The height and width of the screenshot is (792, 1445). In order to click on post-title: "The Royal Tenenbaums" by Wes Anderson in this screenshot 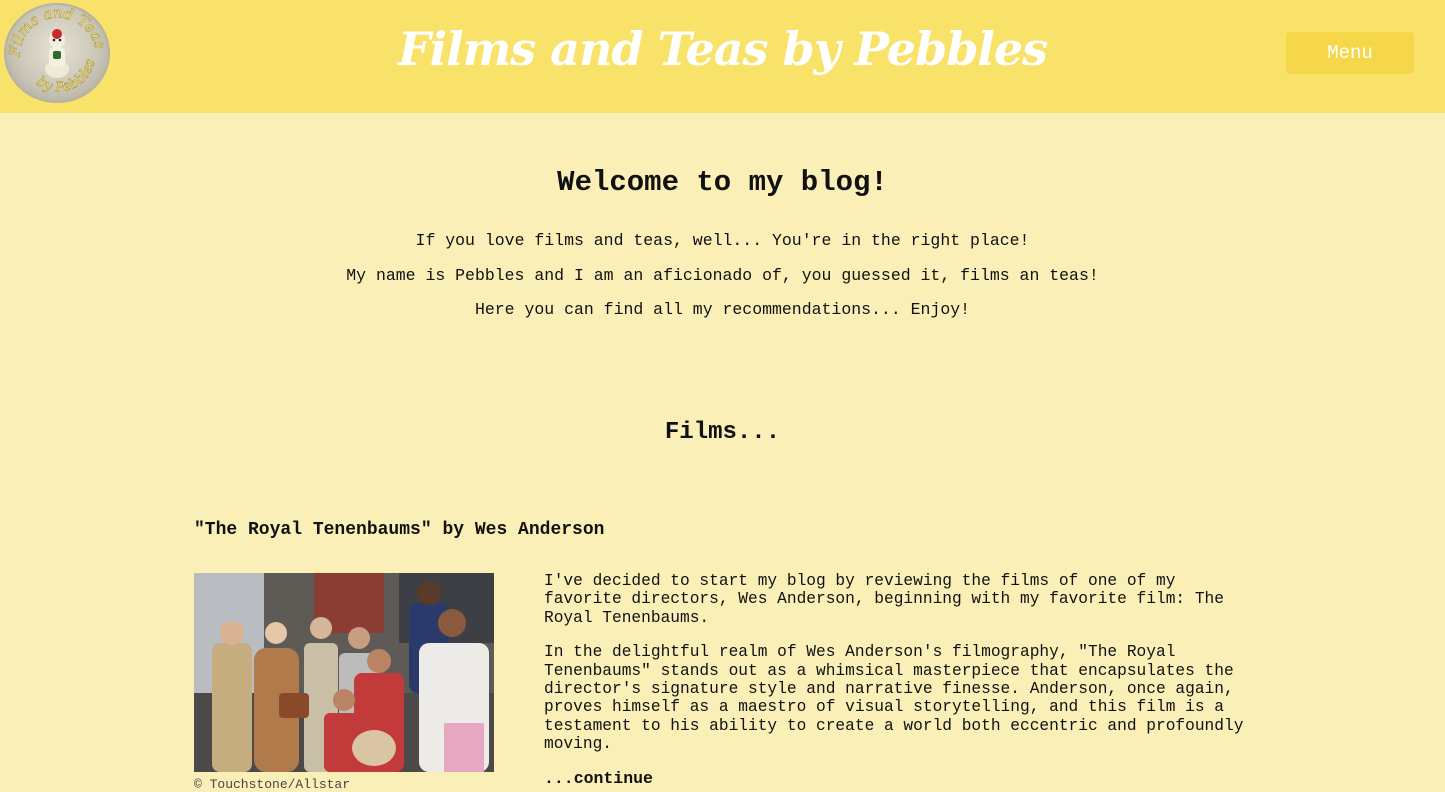, I will do `click(399, 530)`.